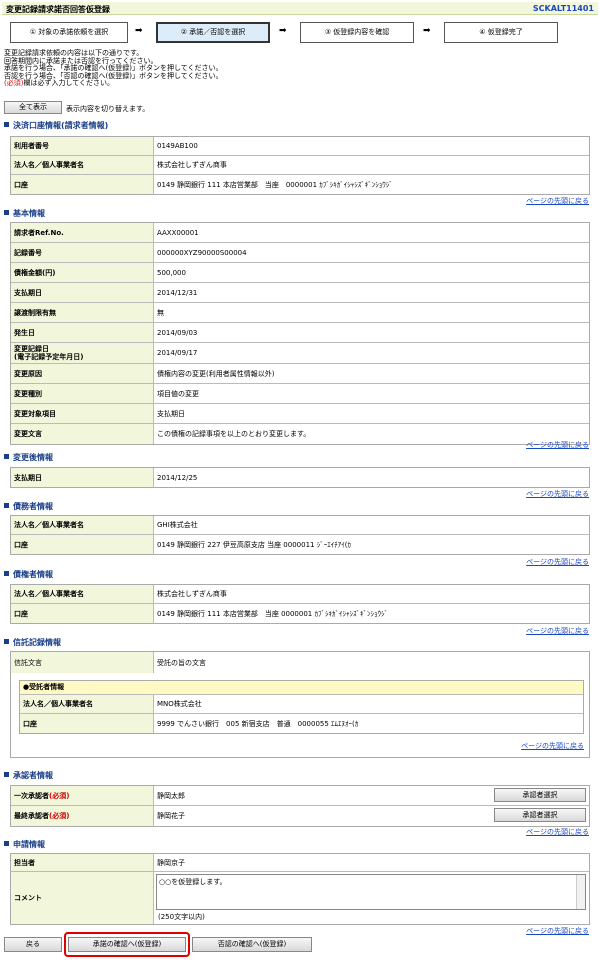 The width and height of the screenshot is (600, 962). I want to click on comment-text: ○○を仮登録します。, so click(193, 882).